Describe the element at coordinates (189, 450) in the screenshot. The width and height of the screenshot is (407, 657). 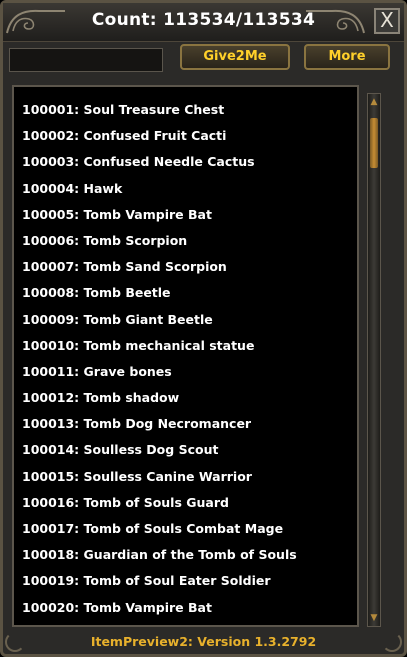
I see `list-item: 100014: Soulless Dog Scout` at that location.